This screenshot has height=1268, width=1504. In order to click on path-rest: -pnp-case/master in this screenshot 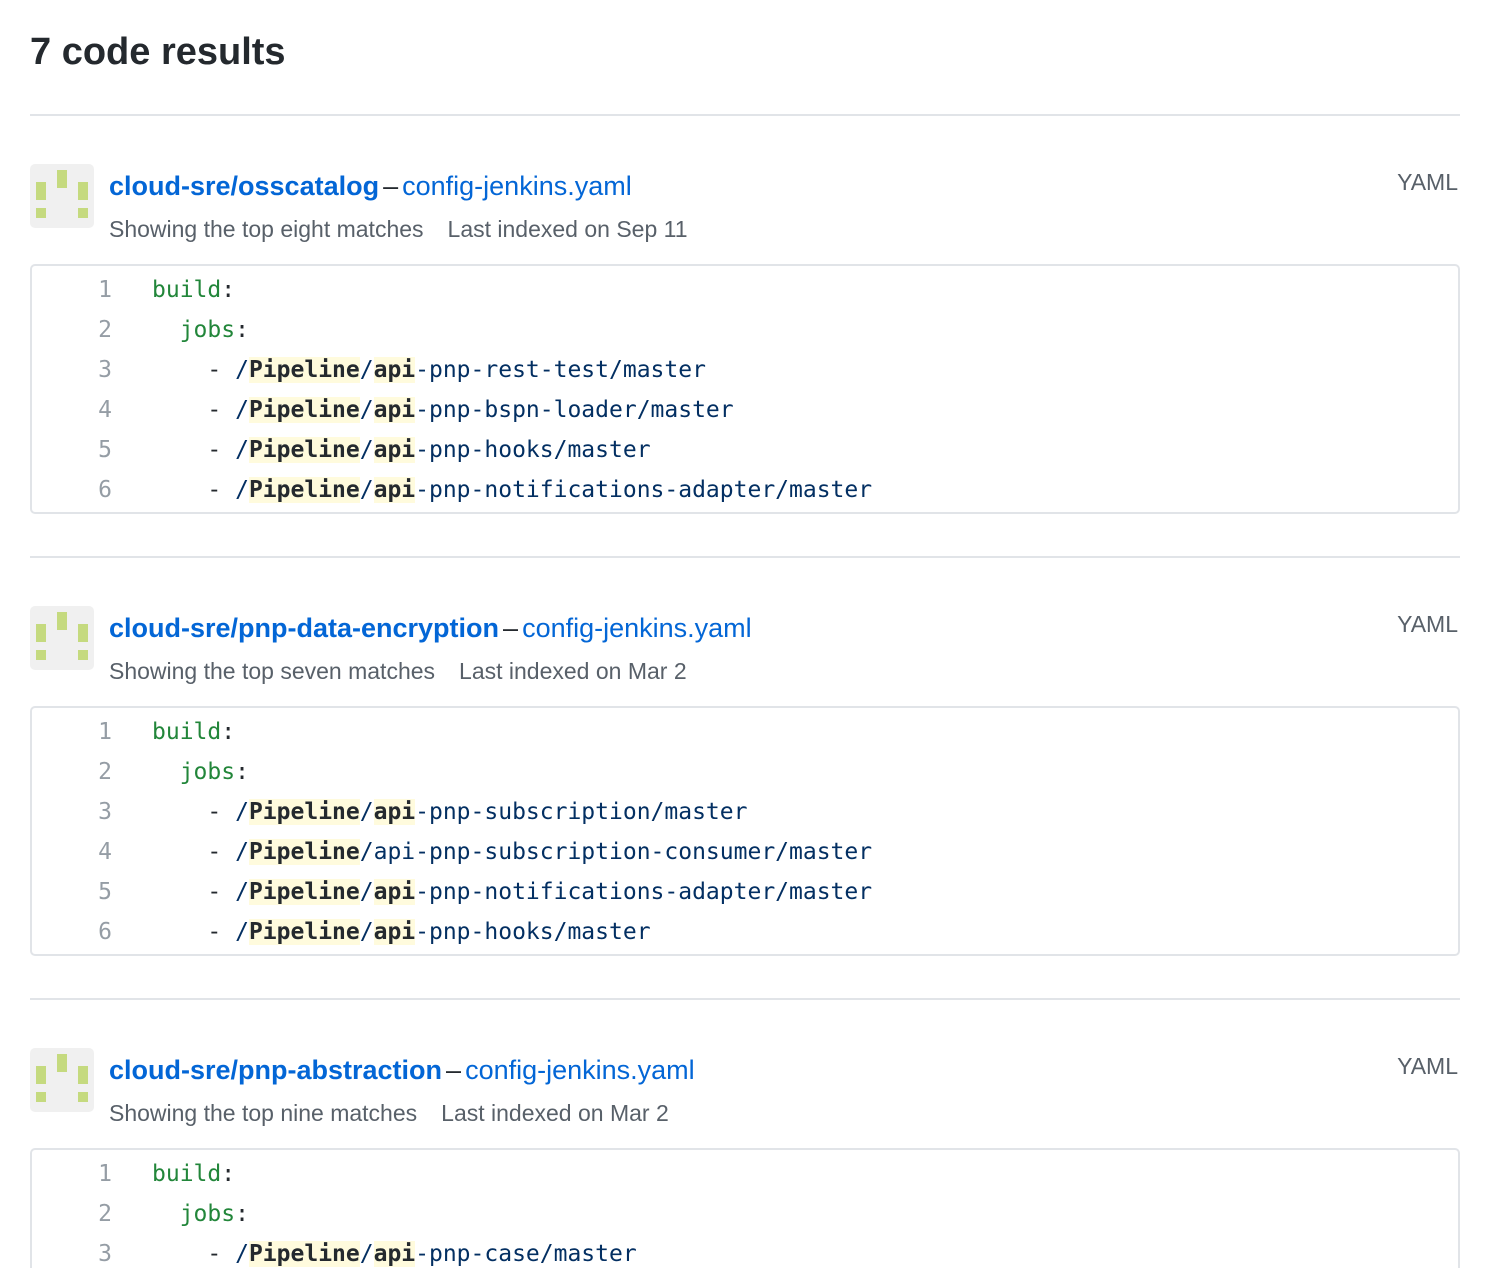, I will do `click(526, 1254)`.